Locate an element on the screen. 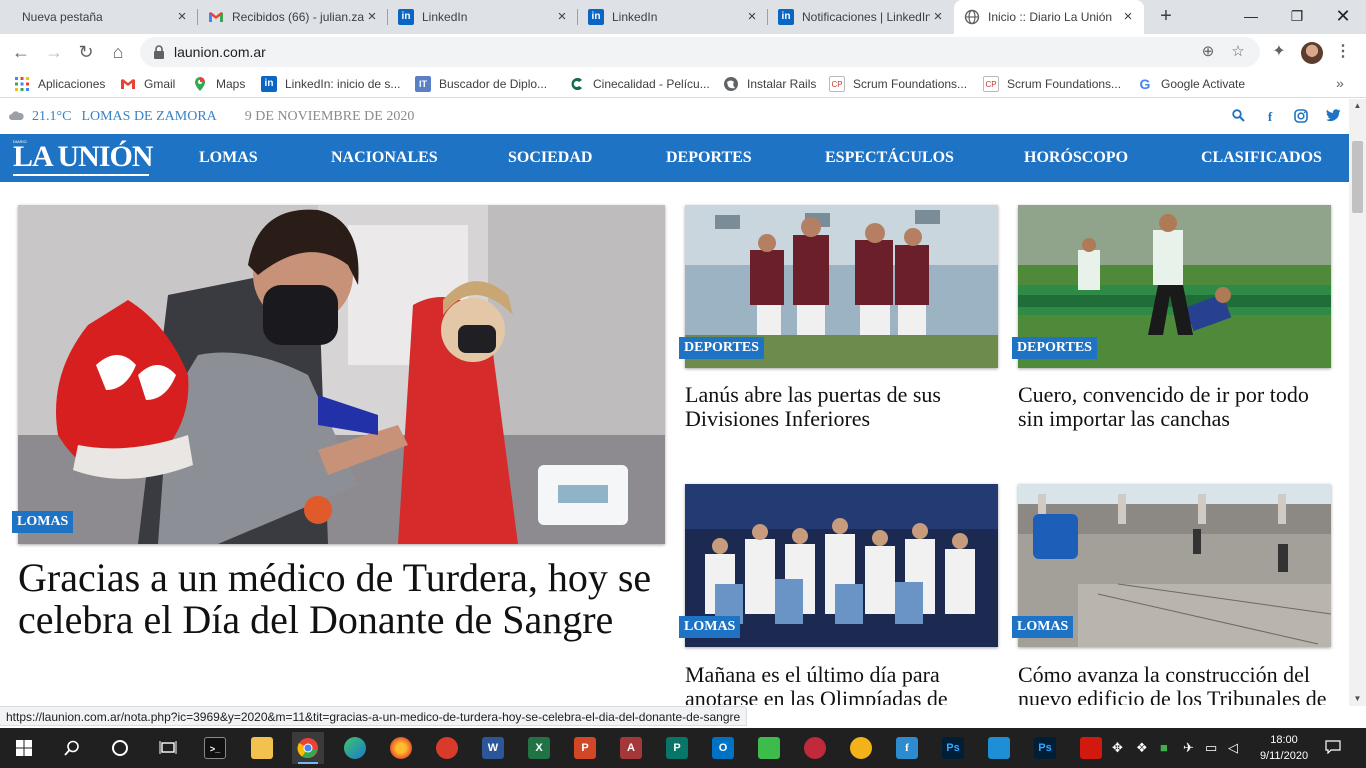 This screenshot has width=1366, height=768. address-bar: launion.com.ar ⊕ ☆ is located at coordinates (700, 52).